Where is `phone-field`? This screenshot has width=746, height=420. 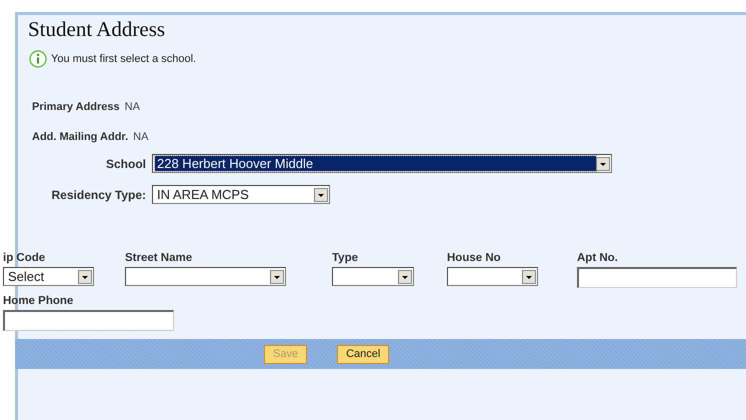
phone-field is located at coordinates (88, 320).